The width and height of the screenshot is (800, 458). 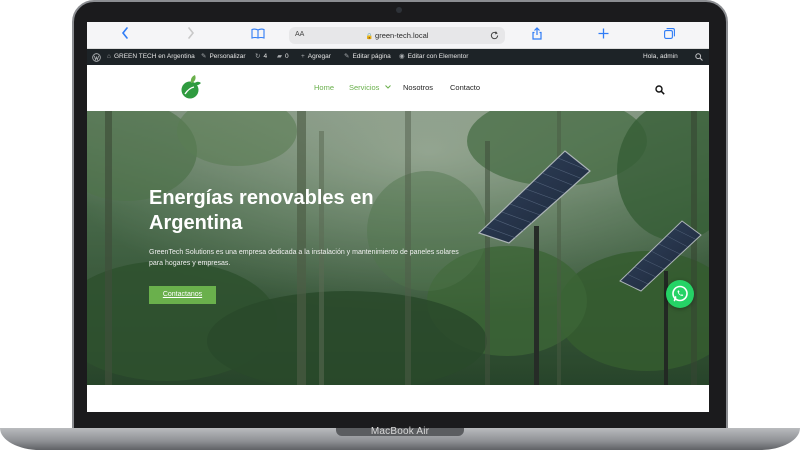 I want to click on nav-contacto: Contacto, so click(x=465, y=87).